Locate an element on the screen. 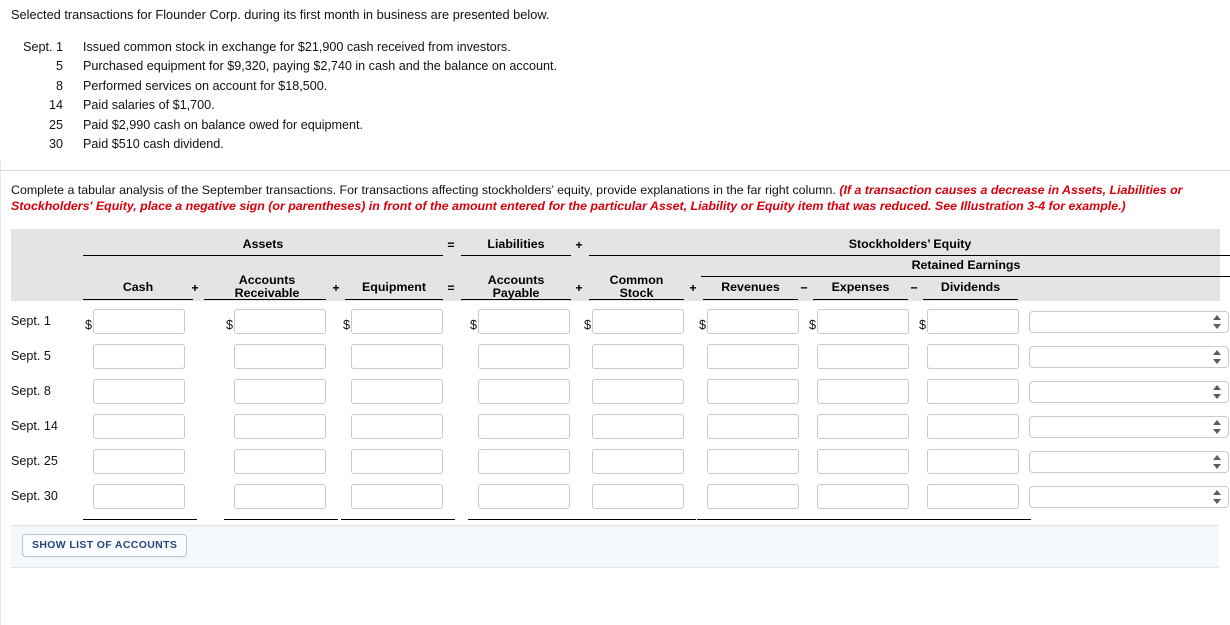  cell-input-sept-25-expenses is located at coordinates (863, 461).